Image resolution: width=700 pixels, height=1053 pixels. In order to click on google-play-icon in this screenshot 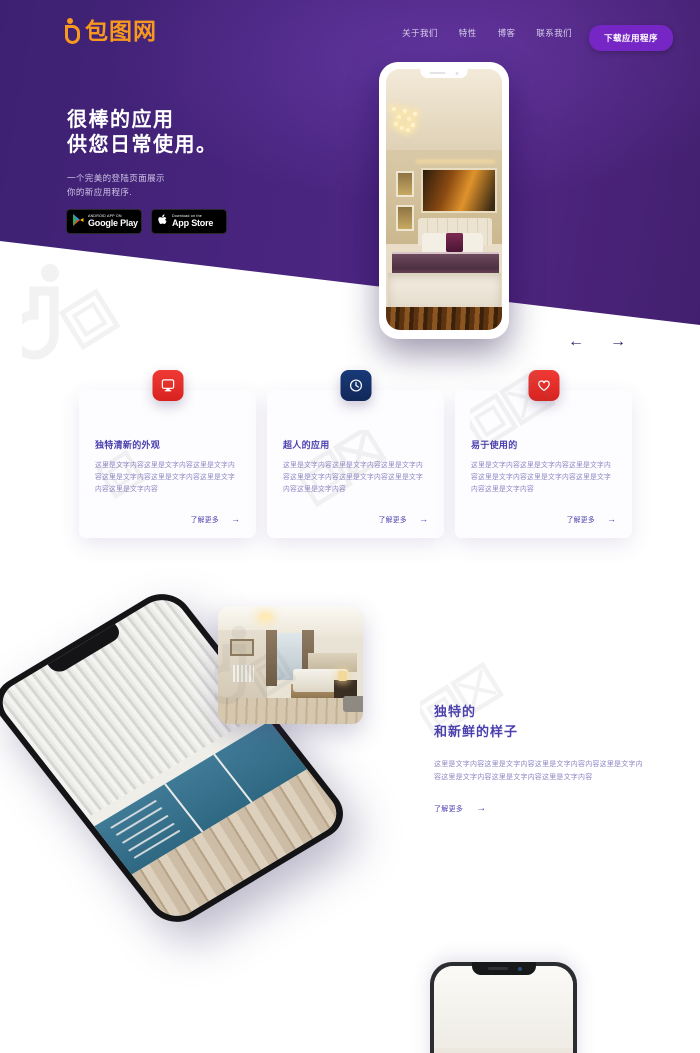, I will do `click(78, 222)`.